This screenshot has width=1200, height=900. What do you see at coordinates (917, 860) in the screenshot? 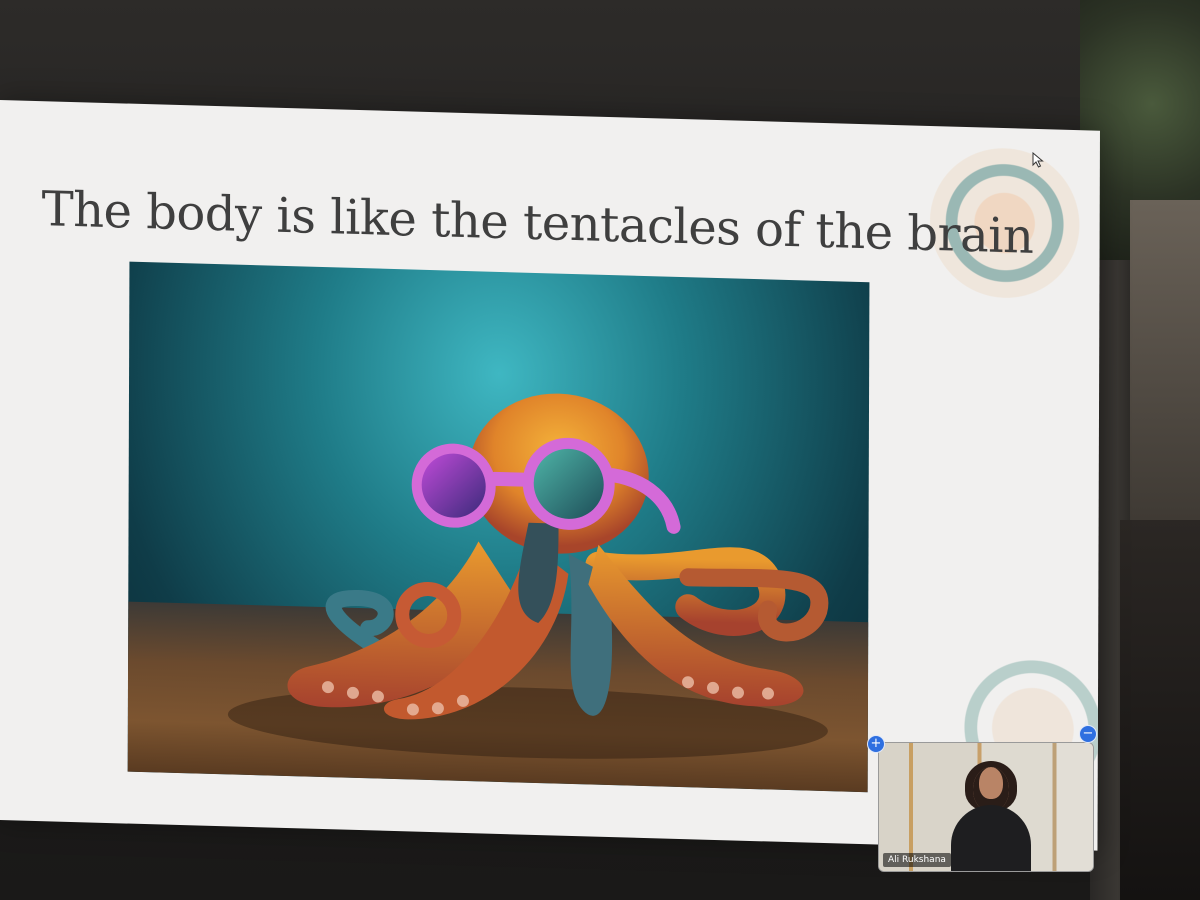
I see `participant-name-label: Ali Rukshana` at bounding box center [917, 860].